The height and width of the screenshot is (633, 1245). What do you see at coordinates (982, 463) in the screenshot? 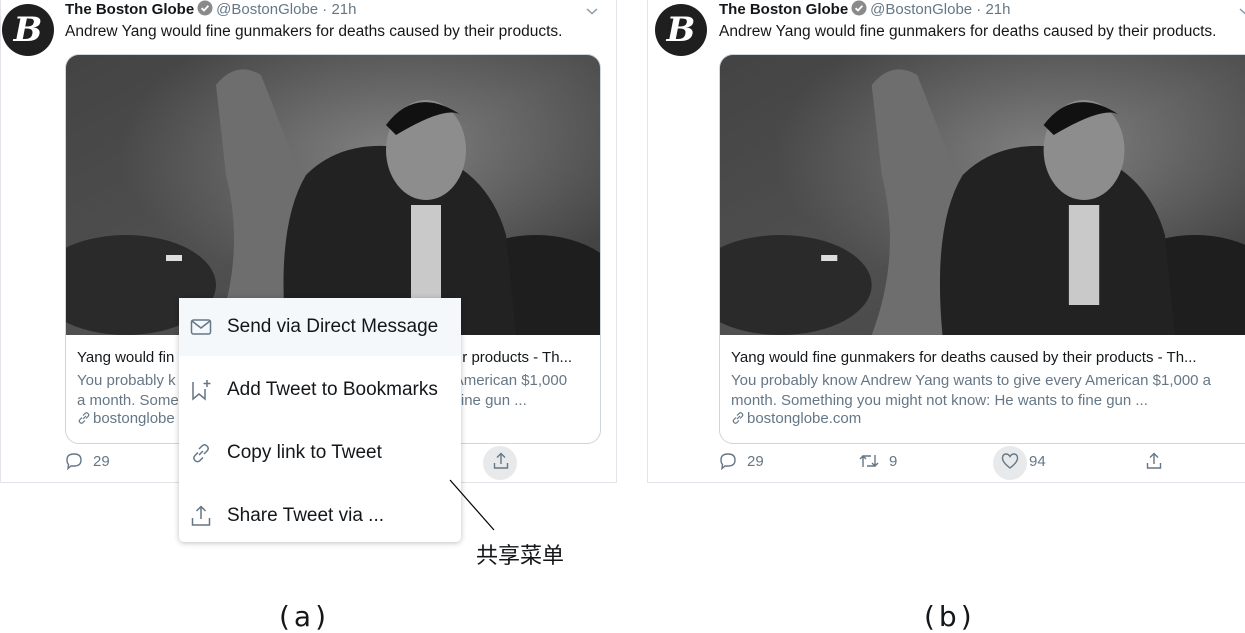
I see `tweet-actions: 29 9 94` at bounding box center [982, 463].